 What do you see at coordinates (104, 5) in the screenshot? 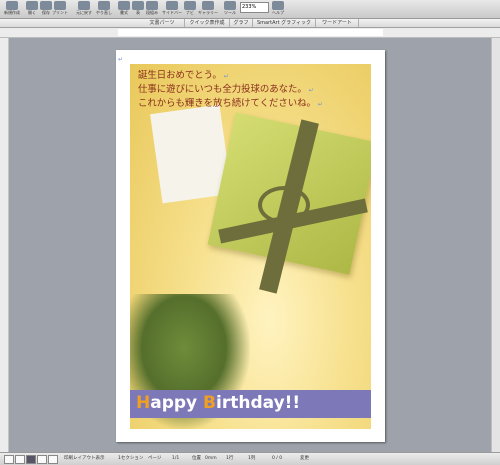
I see `redo-icon` at bounding box center [104, 5].